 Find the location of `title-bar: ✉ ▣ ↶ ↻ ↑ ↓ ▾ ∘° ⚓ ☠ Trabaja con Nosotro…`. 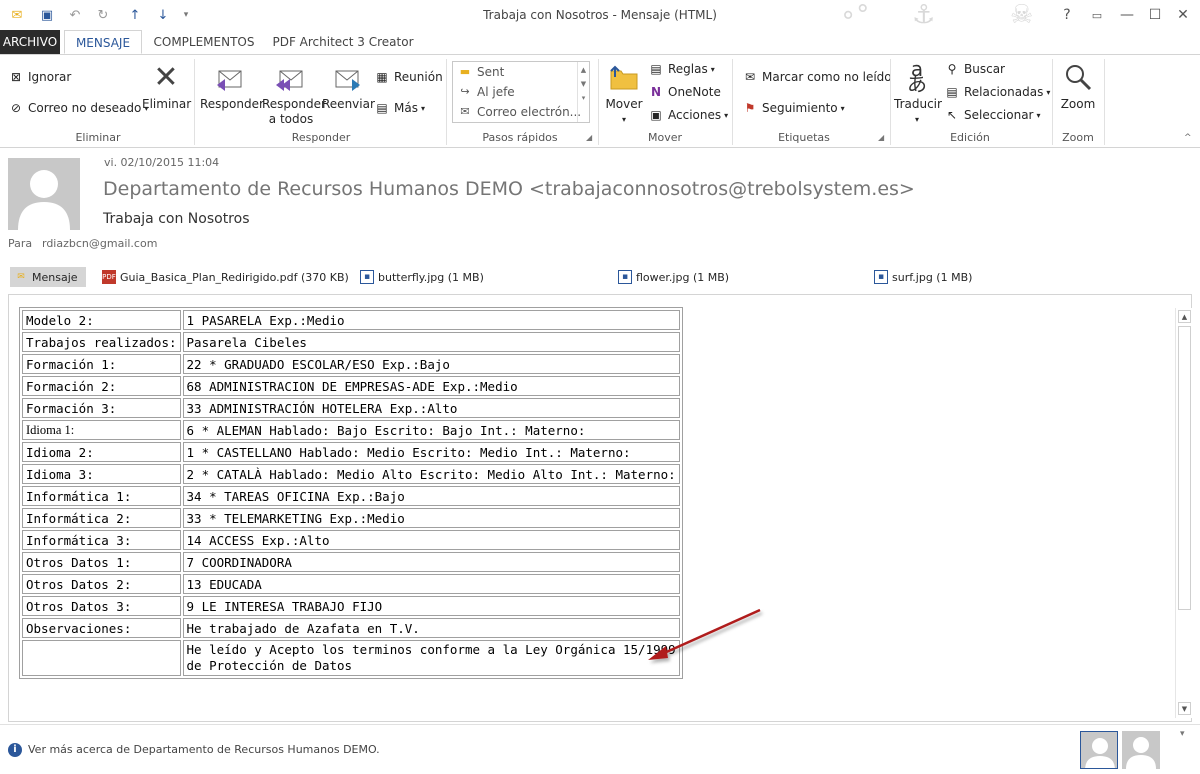

title-bar: ✉ ▣ ↶ ↻ ↑ ↓ ▾ ∘° ⚓ ☠ Trabaja con Nosotro… is located at coordinates (600, 15).